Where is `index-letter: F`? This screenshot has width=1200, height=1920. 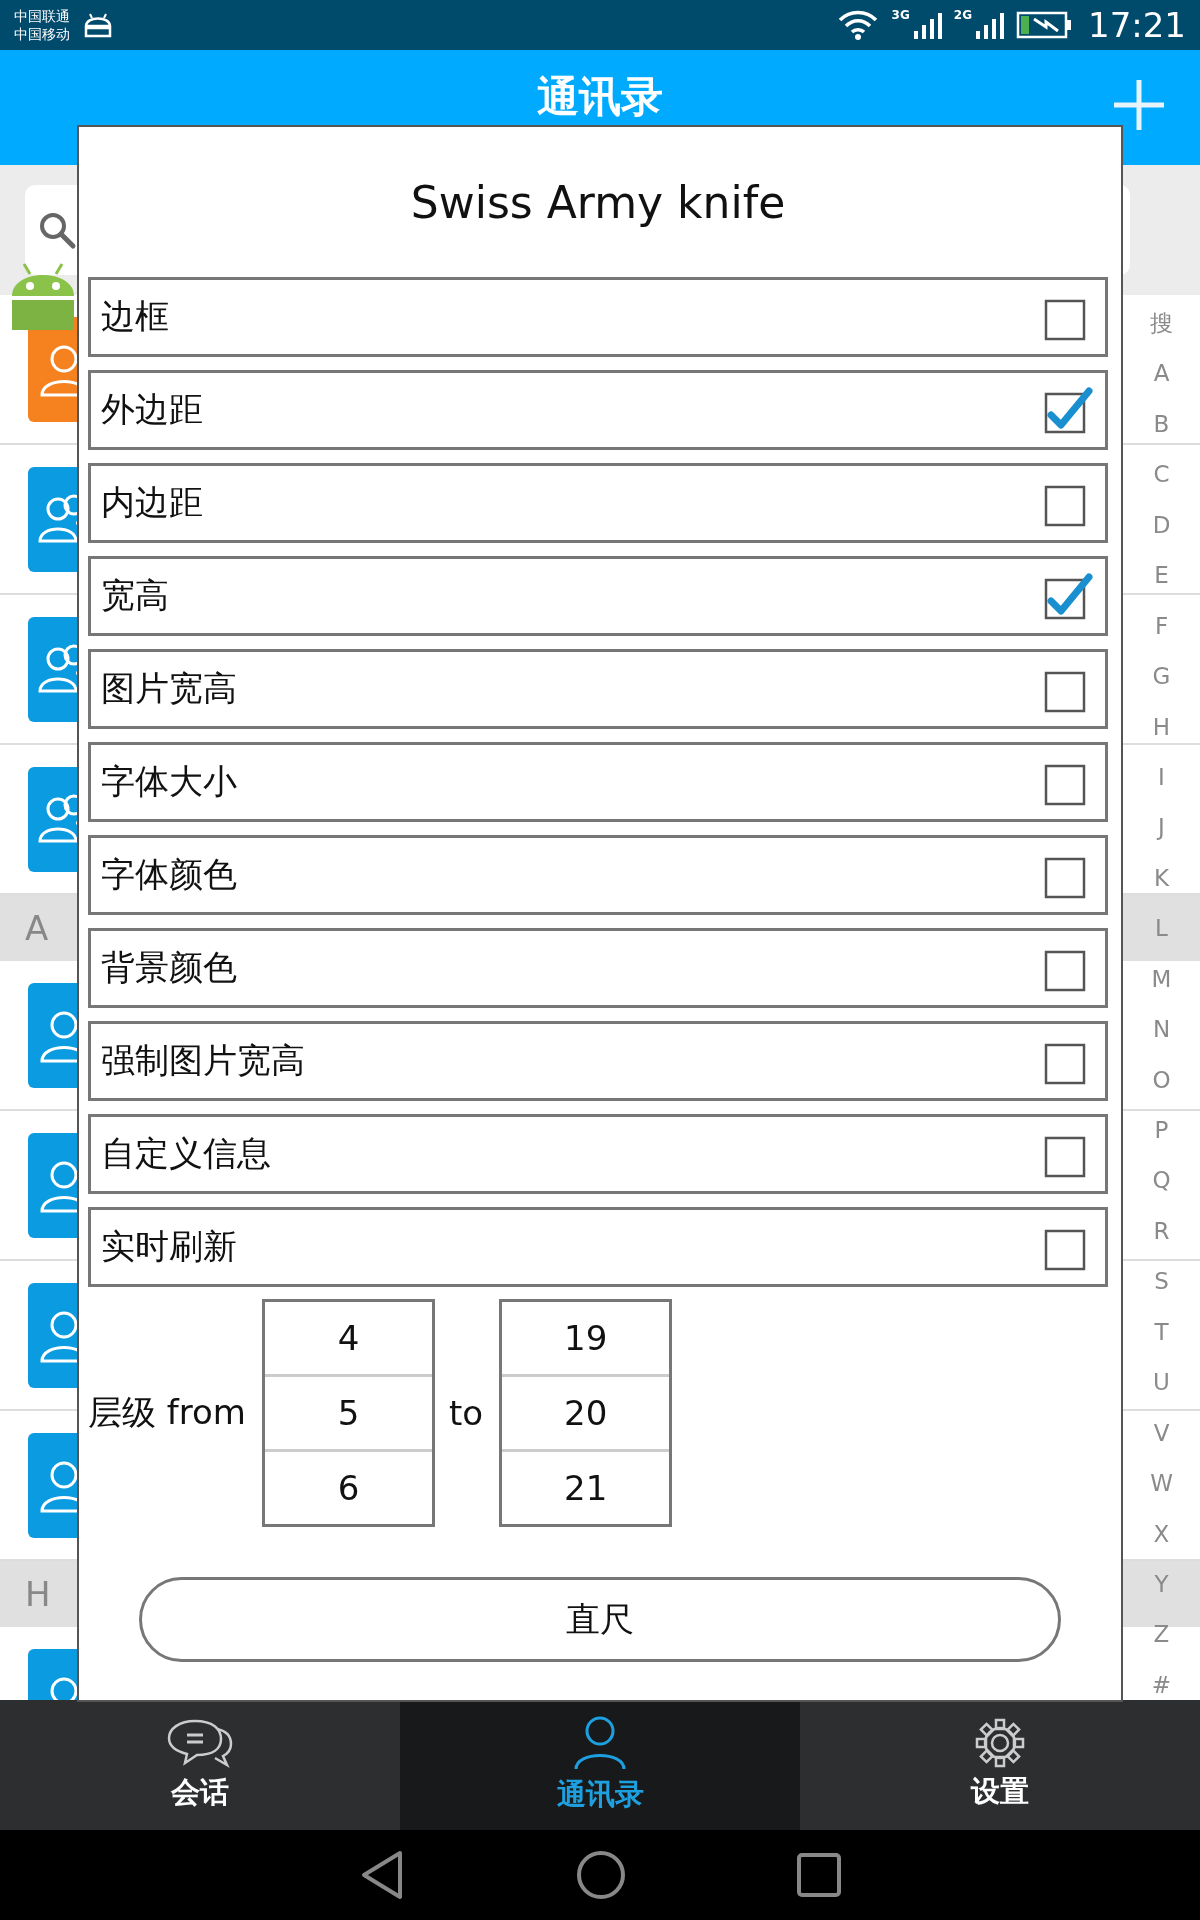 index-letter: F is located at coordinates (1161, 625).